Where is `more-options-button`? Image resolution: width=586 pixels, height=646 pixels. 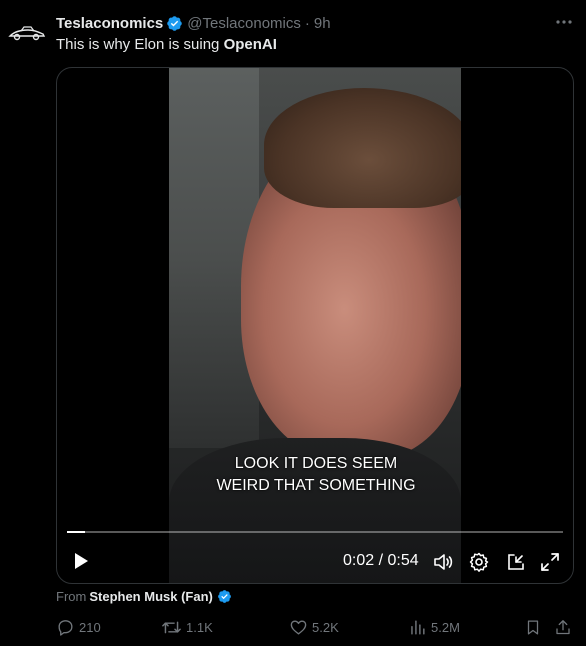
more-options-button is located at coordinates (564, 22).